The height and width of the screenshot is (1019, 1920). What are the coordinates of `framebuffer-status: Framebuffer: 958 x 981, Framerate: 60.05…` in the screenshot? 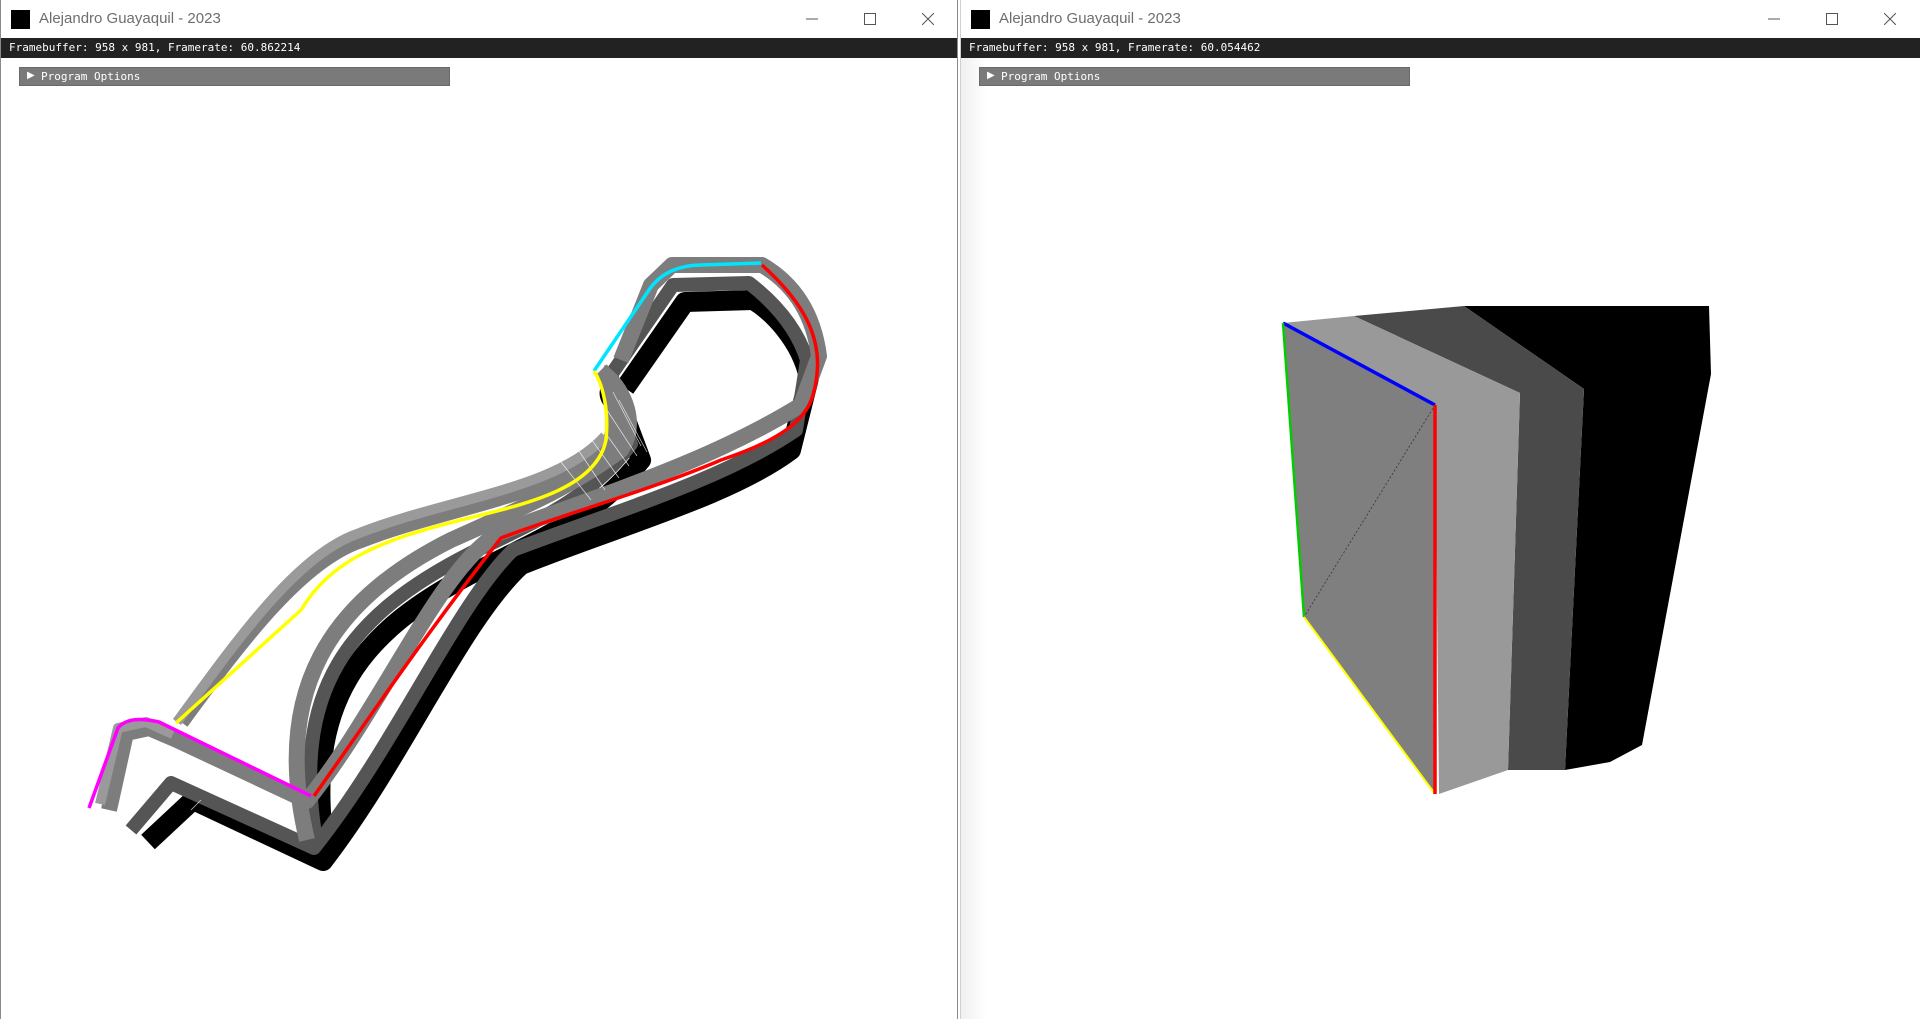 It's located at (1115, 47).